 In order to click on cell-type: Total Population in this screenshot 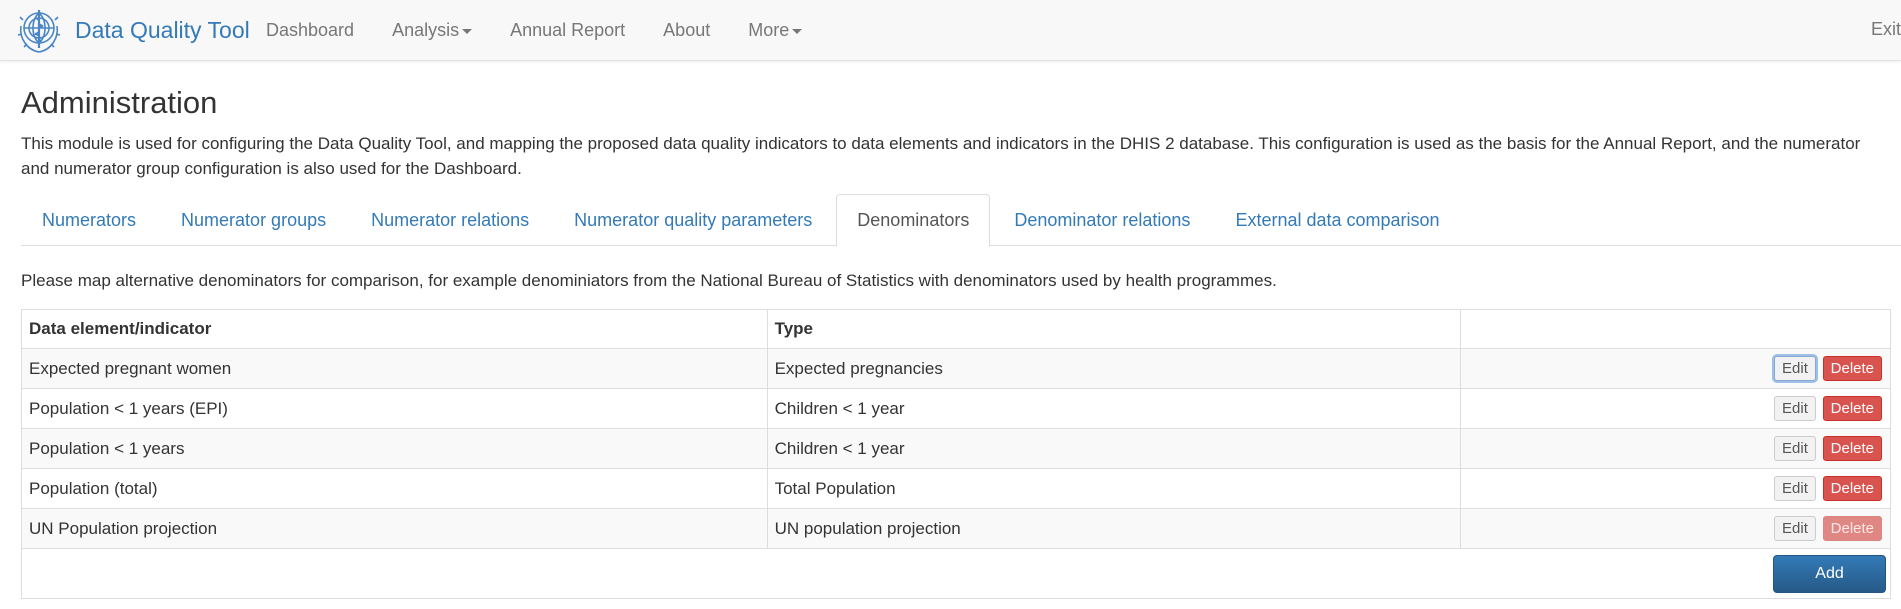, I will do `click(1114, 488)`.